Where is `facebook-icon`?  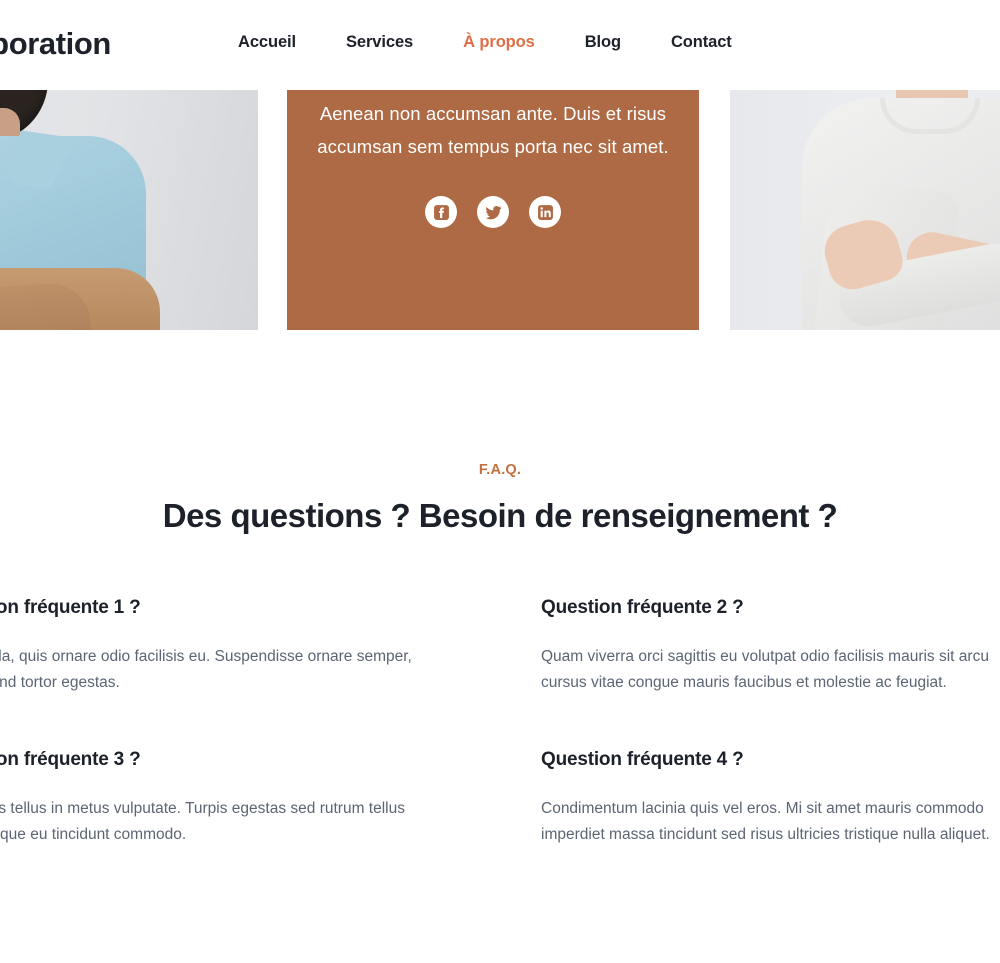
facebook-icon is located at coordinates (441, 212).